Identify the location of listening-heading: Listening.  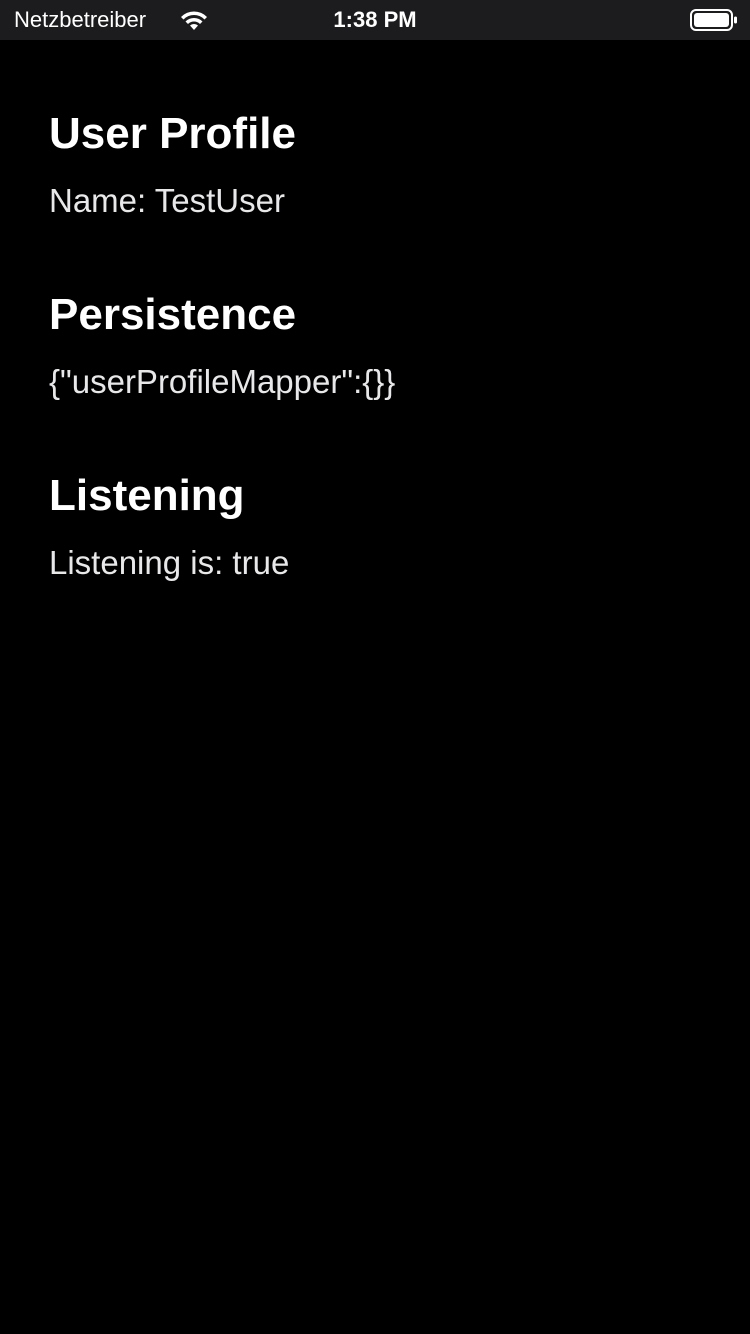
(147, 495).